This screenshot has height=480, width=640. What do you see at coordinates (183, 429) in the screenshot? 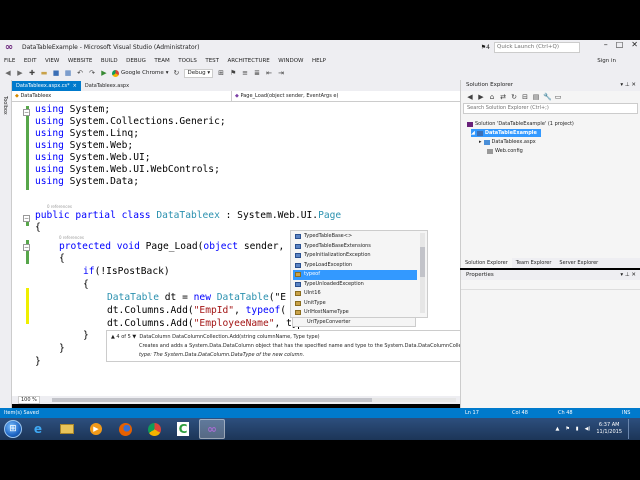
I see `taskbar-camtasia: C` at bounding box center [183, 429].